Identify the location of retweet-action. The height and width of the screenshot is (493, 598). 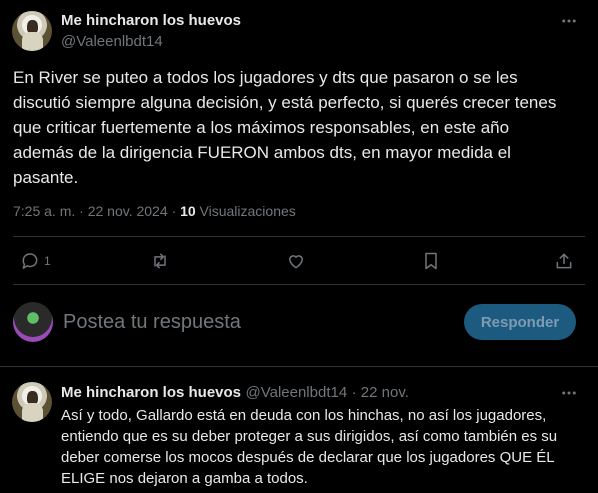
(160, 261).